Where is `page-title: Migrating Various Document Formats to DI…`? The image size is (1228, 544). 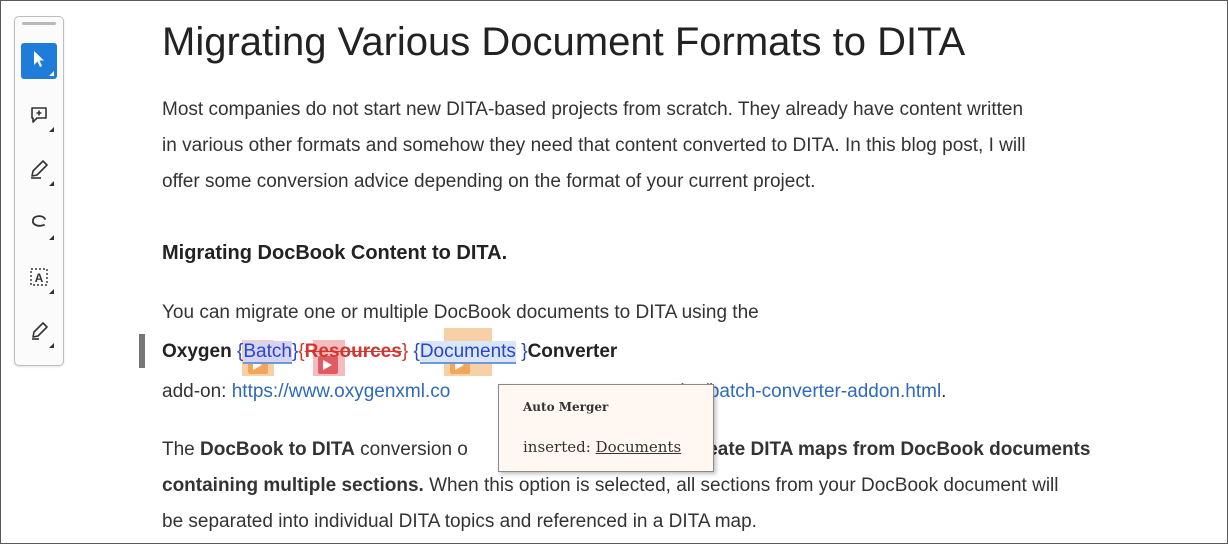 page-title: Migrating Various Document Formats to DI… is located at coordinates (564, 42).